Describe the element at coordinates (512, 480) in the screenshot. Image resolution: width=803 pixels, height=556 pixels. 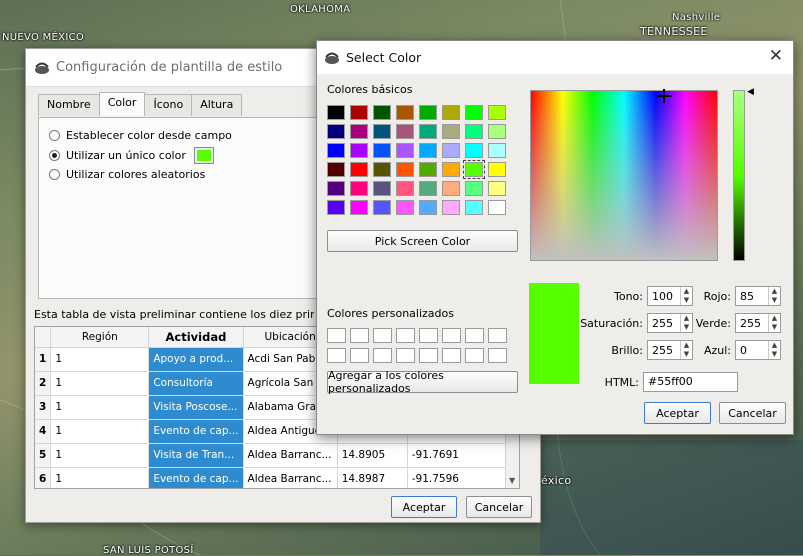
I see `scroll-down-arrow-icon: ▼` at that location.